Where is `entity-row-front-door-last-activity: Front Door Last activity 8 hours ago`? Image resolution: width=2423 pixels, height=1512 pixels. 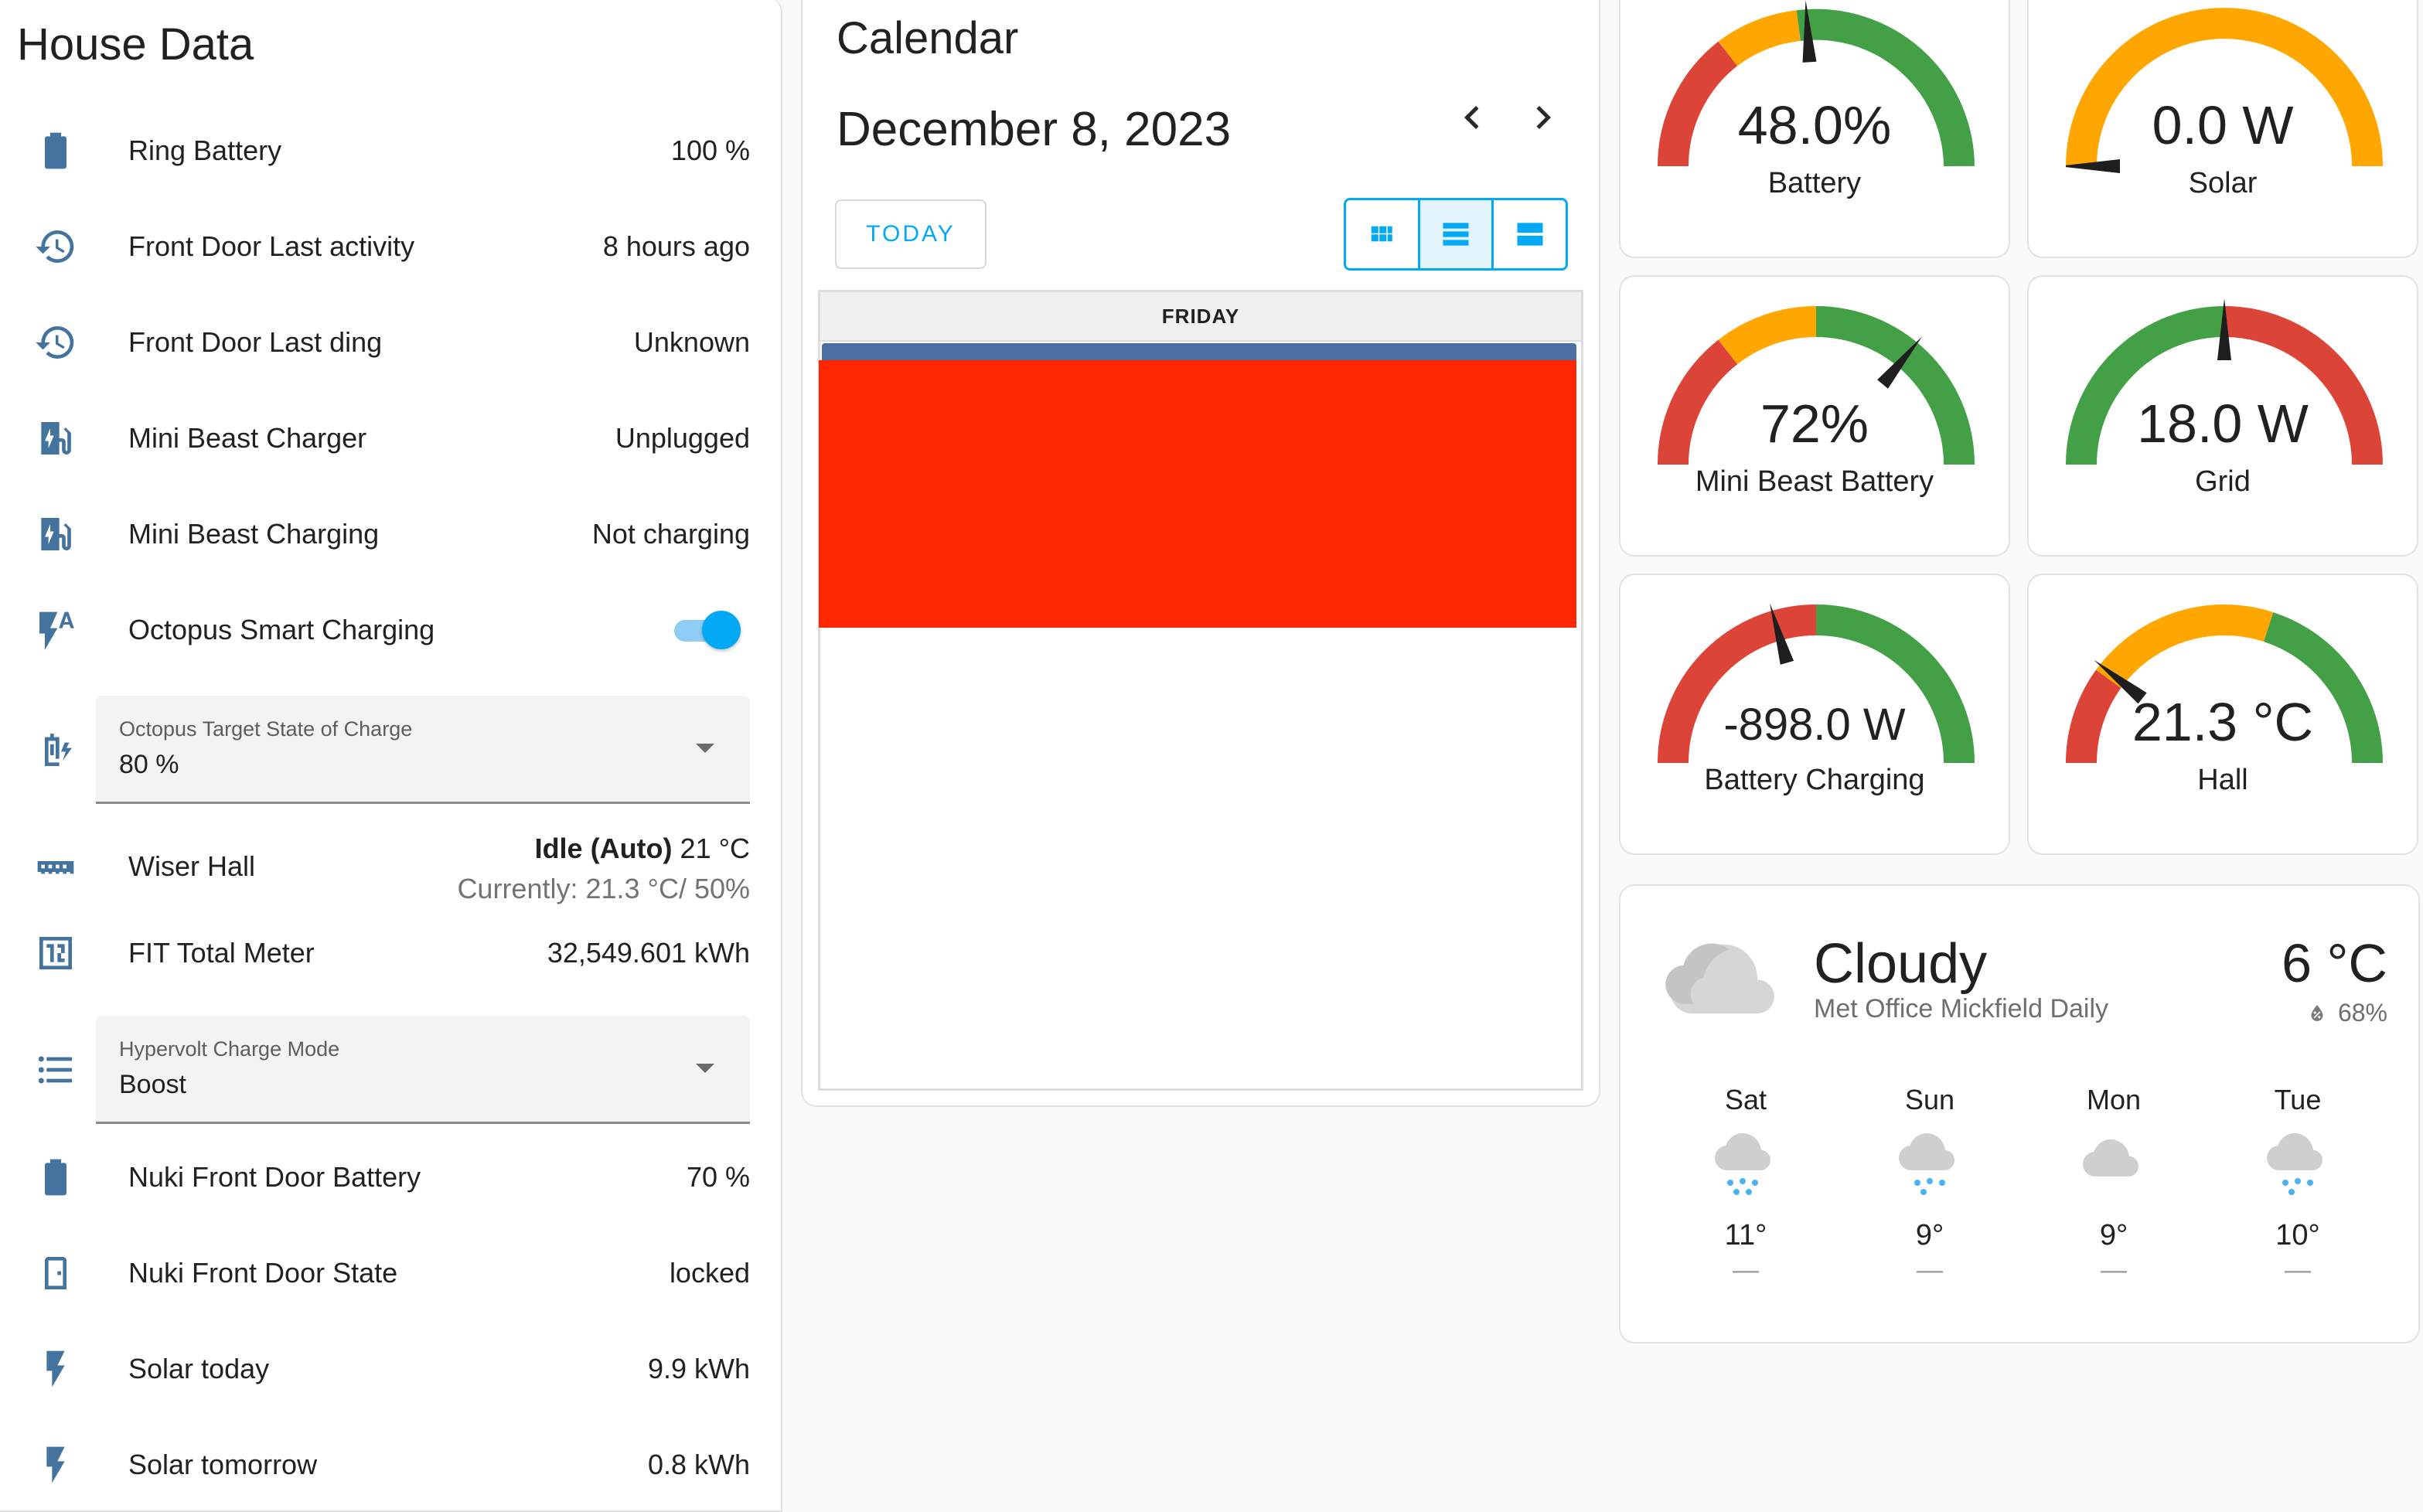 entity-row-front-door-last-activity: Front Door Last activity 8 hours ago is located at coordinates (391, 246).